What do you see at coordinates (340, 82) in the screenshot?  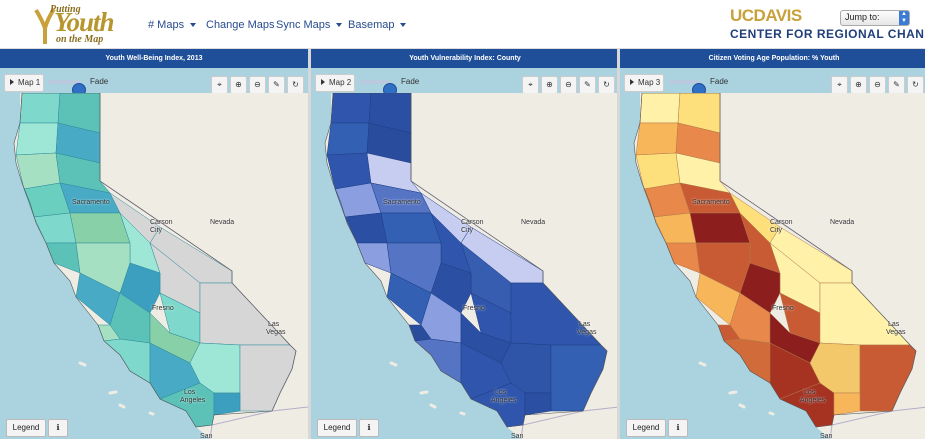 I see `map-label: Map 2` at bounding box center [340, 82].